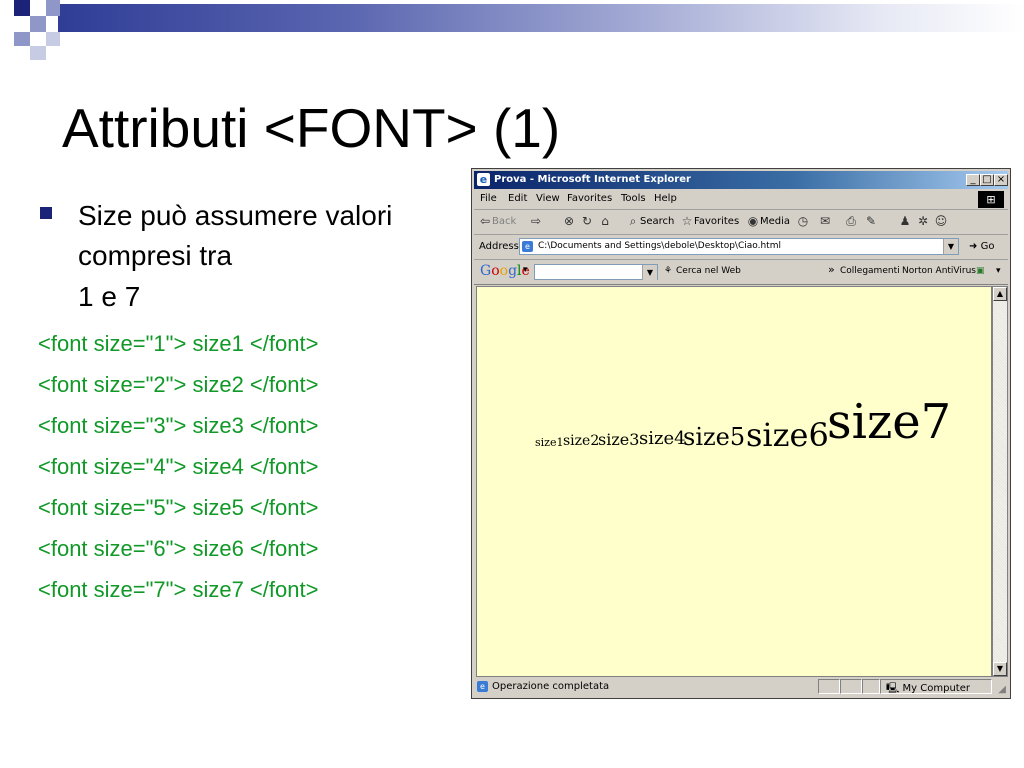  What do you see at coordinates (753, 221) in the screenshot?
I see `media-icon: ◉` at bounding box center [753, 221].